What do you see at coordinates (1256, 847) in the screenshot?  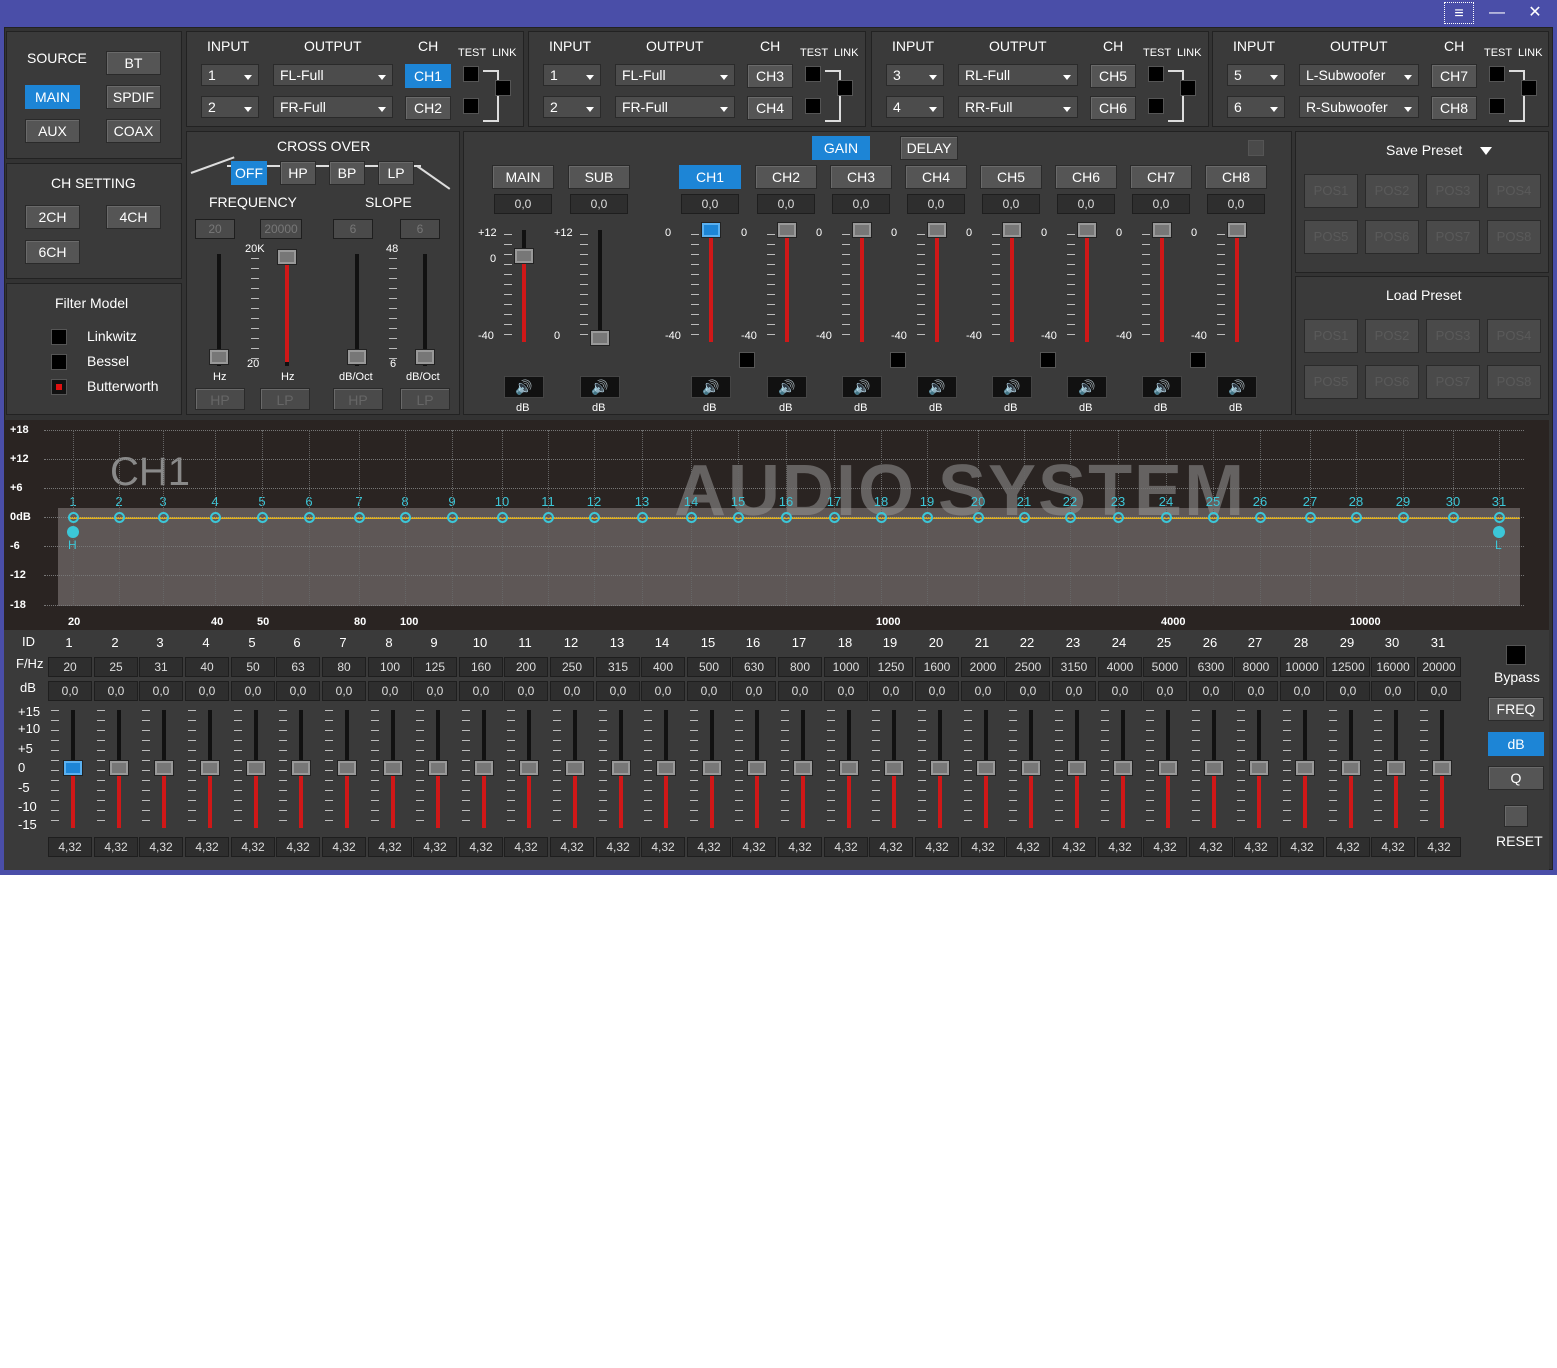 I see `eq-band-27-q: 4,32` at bounding box center [1256, 847].